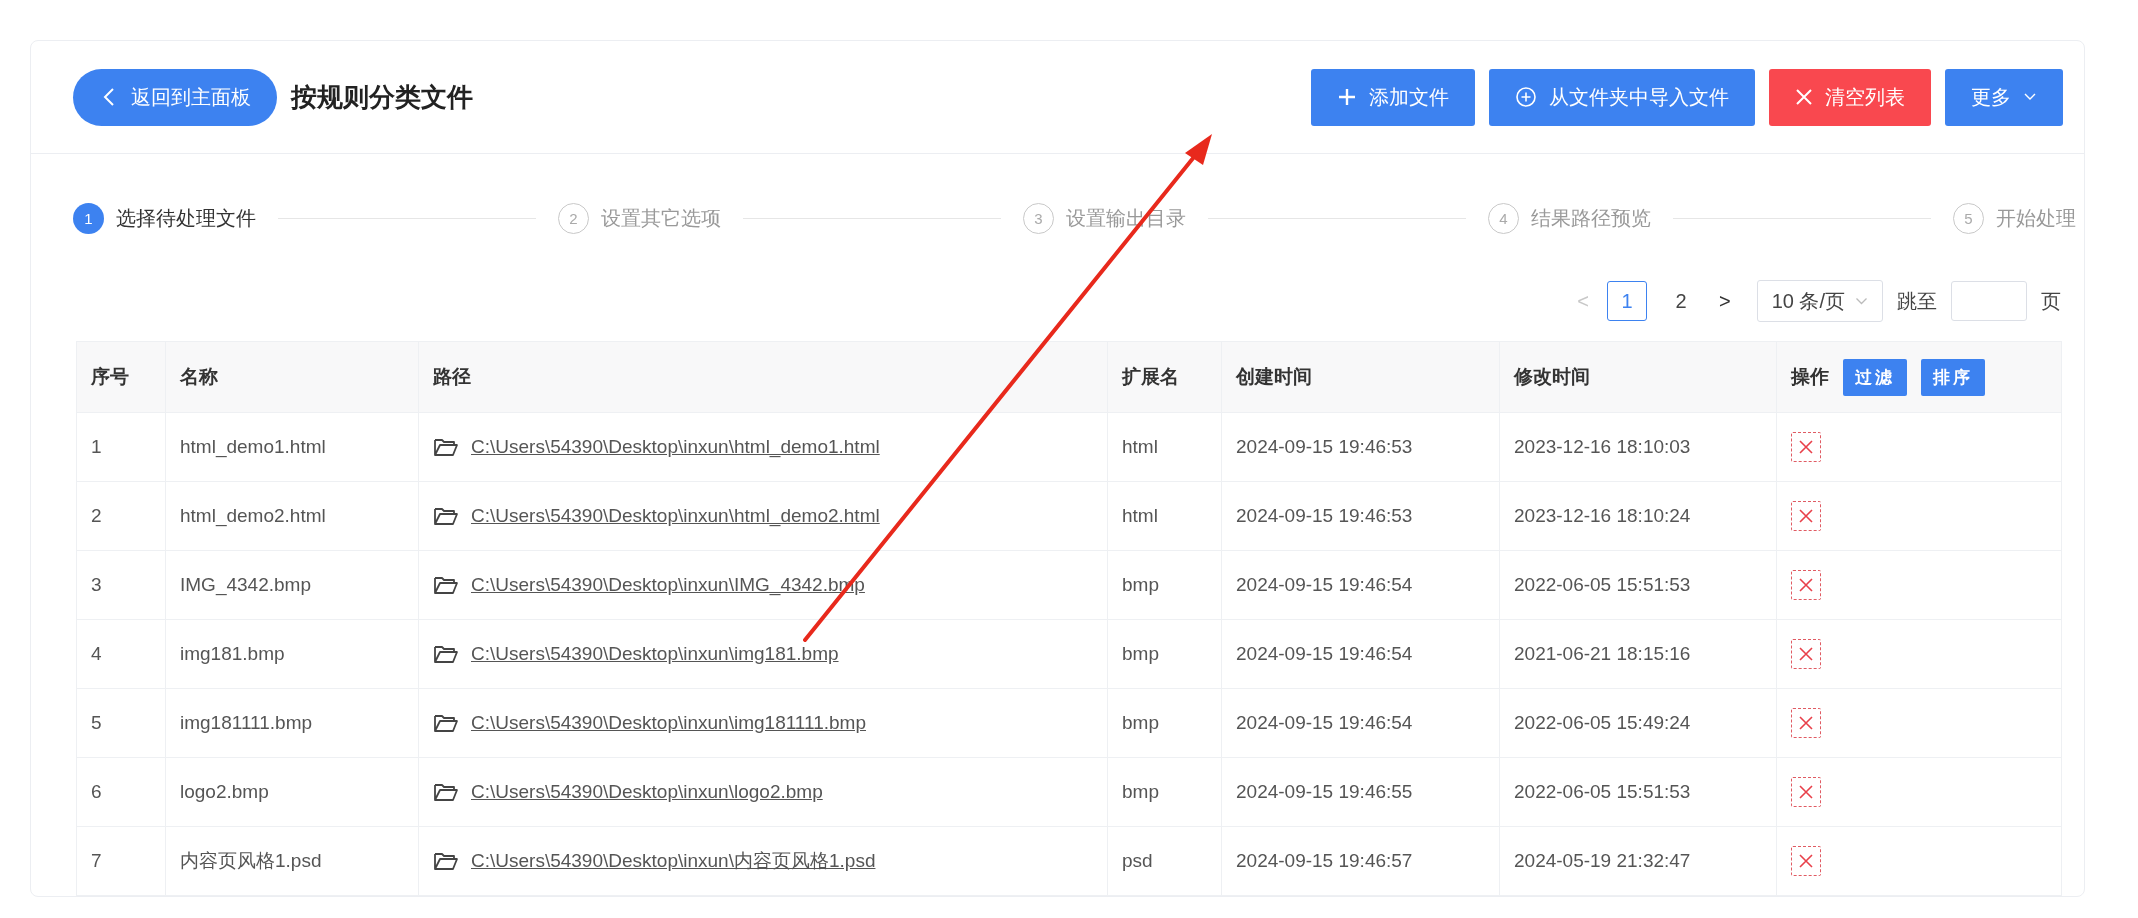  What do you see at coordinates (121, 516) in the screenshot?
I see `table-cell: 2` at bounding box center [121, 516].